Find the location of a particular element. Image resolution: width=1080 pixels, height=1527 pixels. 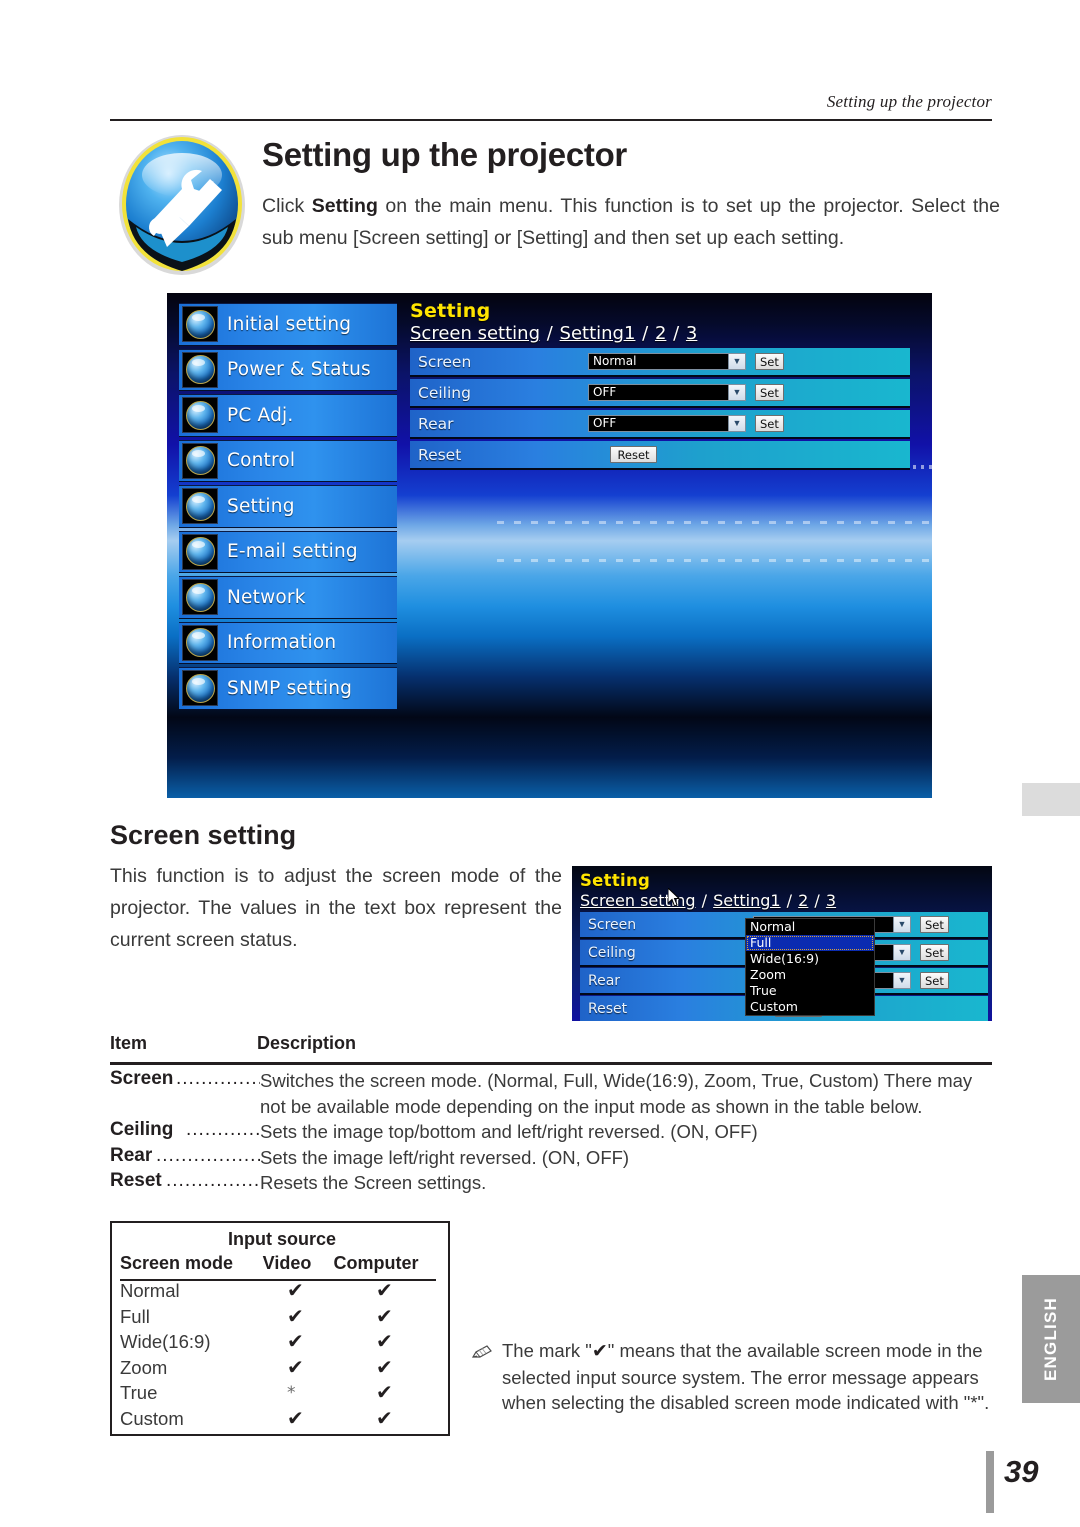

page-title: Setting up the projector is located at coordinates (444, 154).